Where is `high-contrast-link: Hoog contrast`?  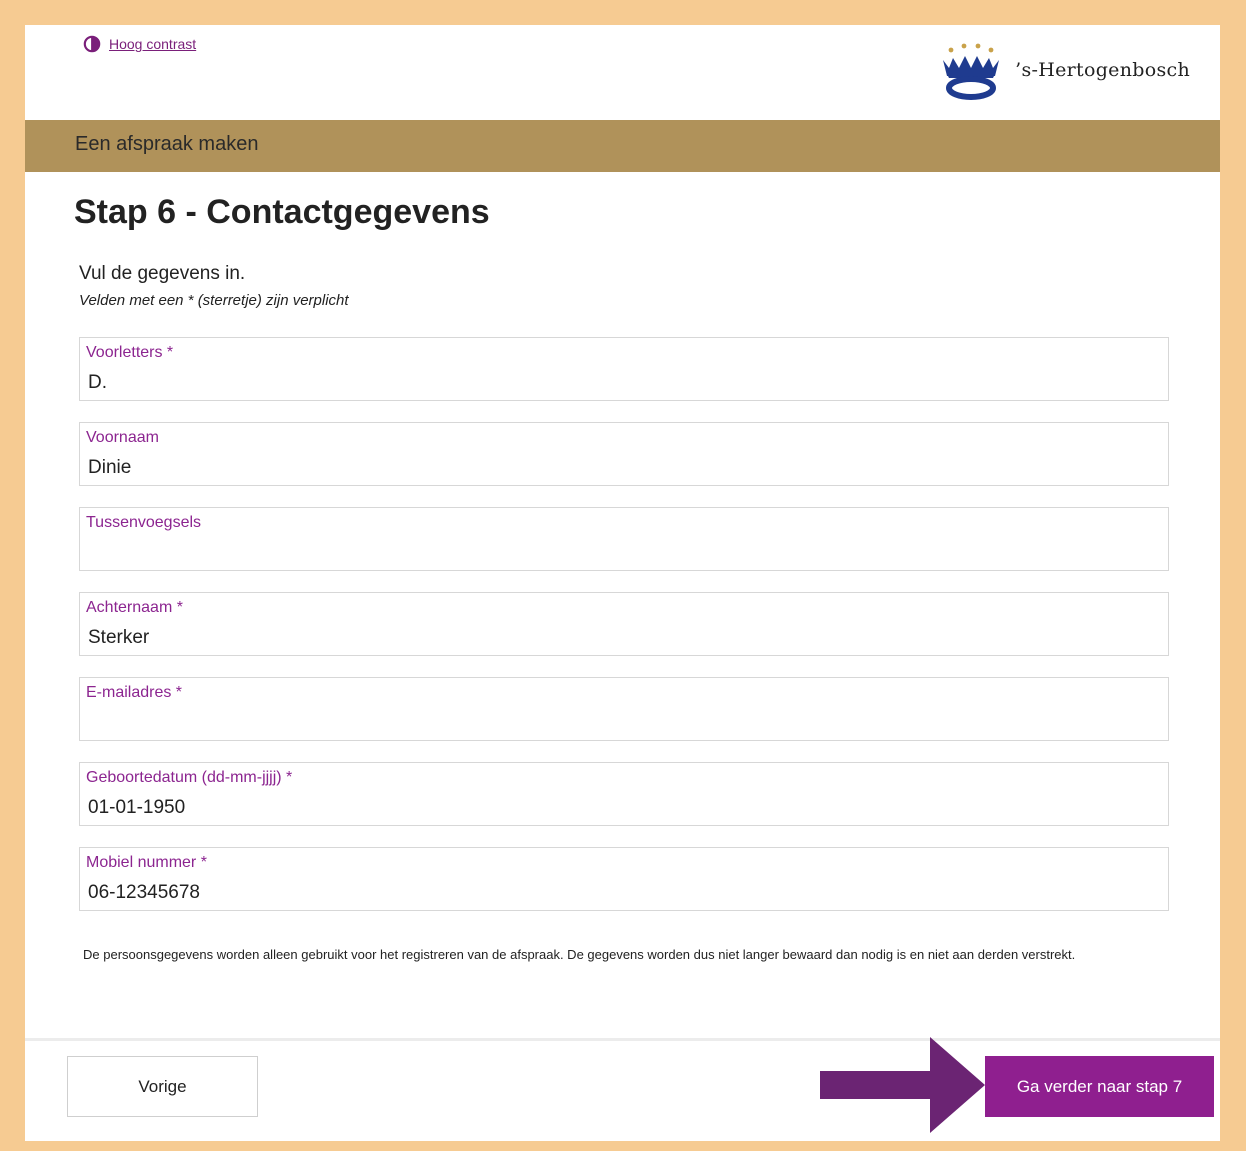
high-contrast-link: Hoog contrast is located at coordinates (139, 44).